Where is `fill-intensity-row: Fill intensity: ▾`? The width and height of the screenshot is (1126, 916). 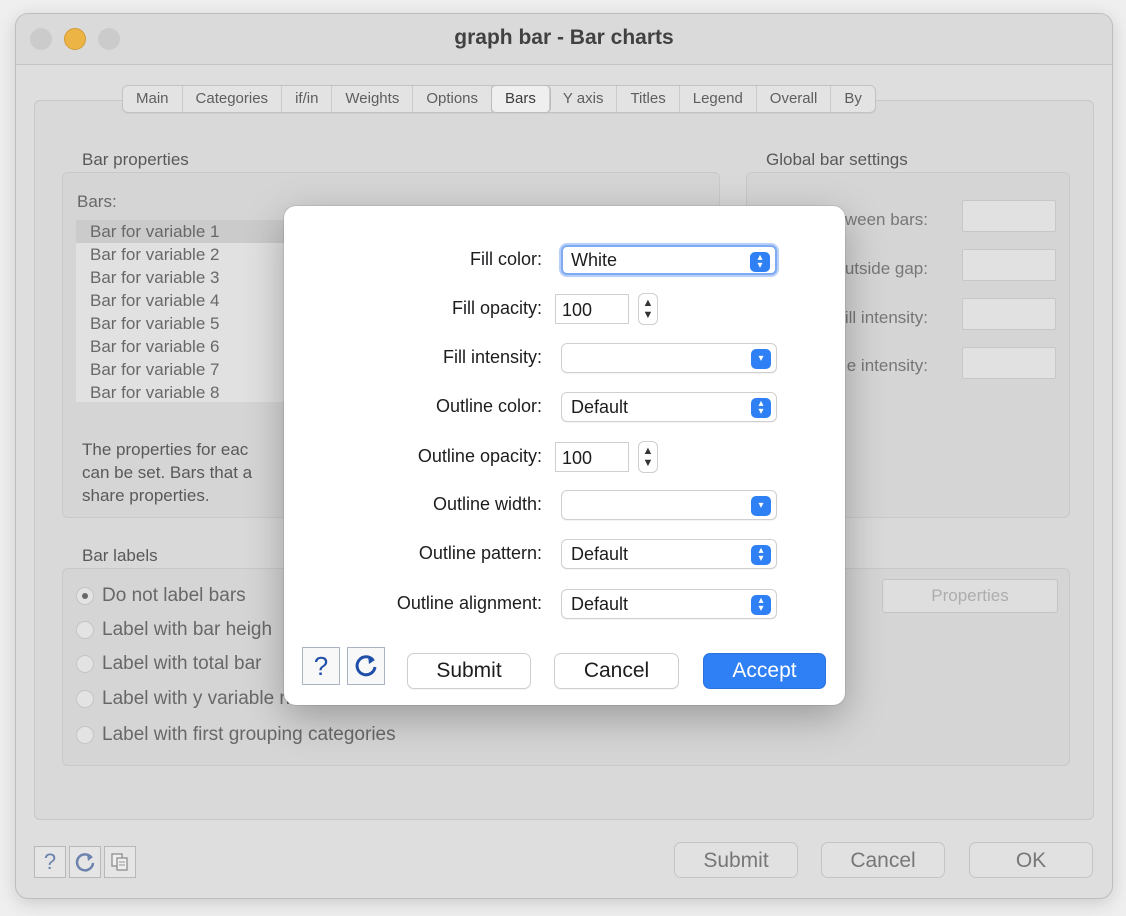 fill-intensity-row: Fill intensity: ▾ is located at coordinates (564, 358).